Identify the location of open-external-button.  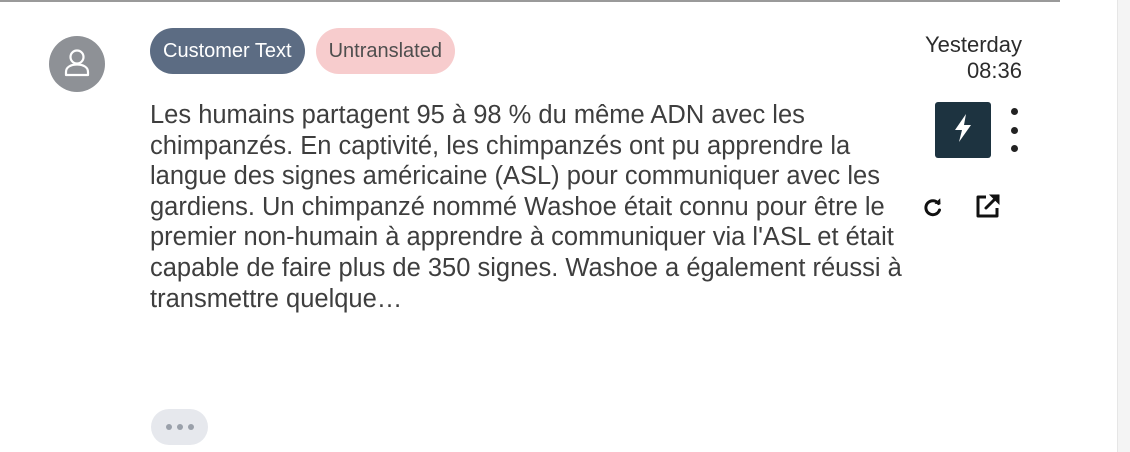
(988, 208).